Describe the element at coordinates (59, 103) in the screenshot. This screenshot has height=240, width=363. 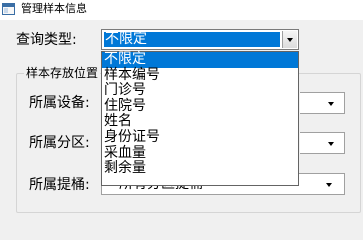
I see `device-label: 所属设备:` at that location.